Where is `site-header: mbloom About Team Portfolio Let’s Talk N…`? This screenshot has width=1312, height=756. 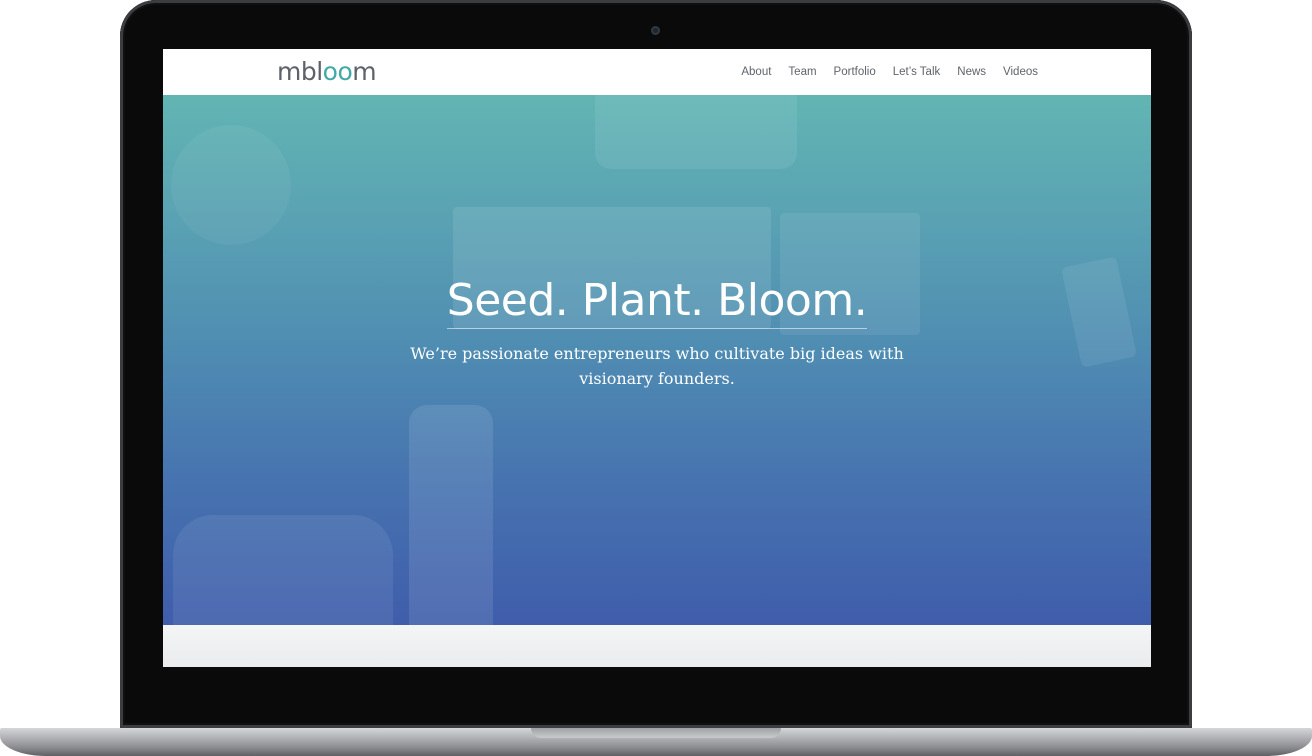 site-header: mbloom About Team Portfolio Let’s Talk N… is located at coordinates (657, 72).